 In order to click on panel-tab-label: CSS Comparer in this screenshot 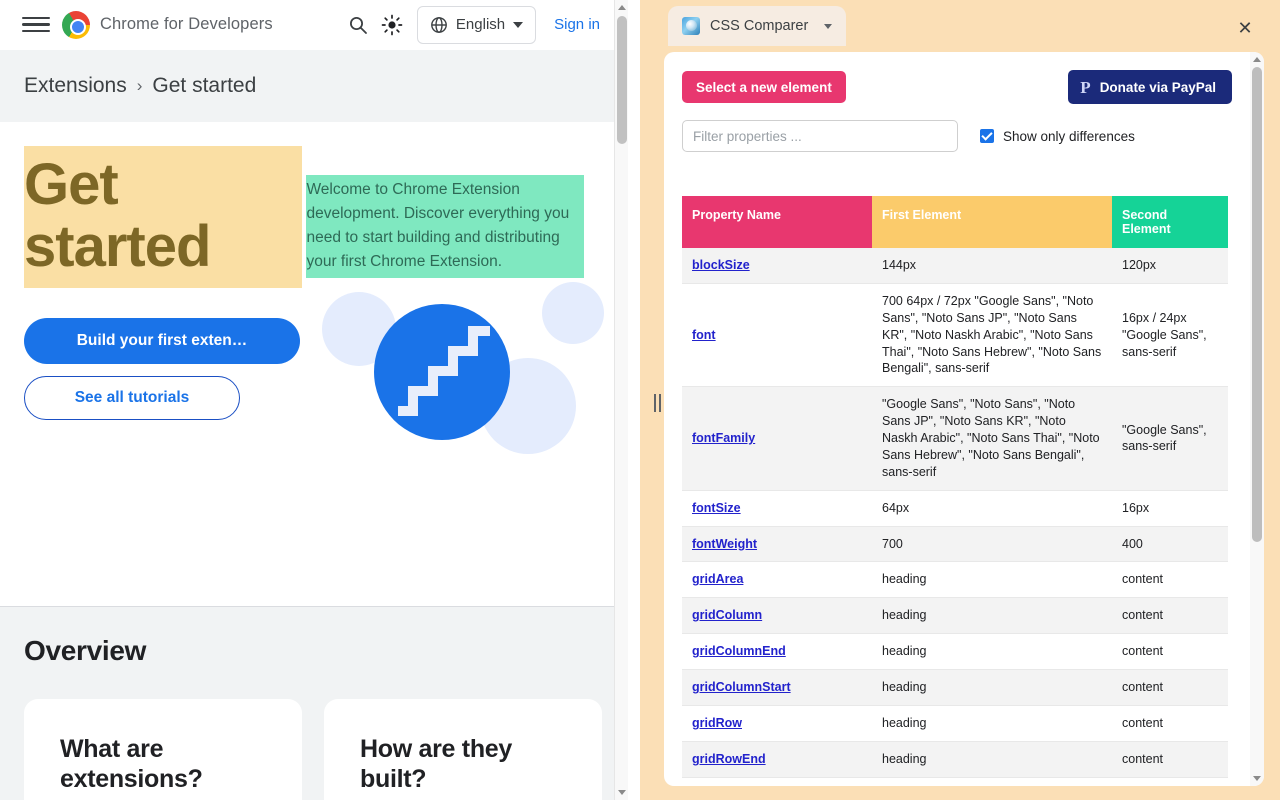, I will do `click(759, 26)`.